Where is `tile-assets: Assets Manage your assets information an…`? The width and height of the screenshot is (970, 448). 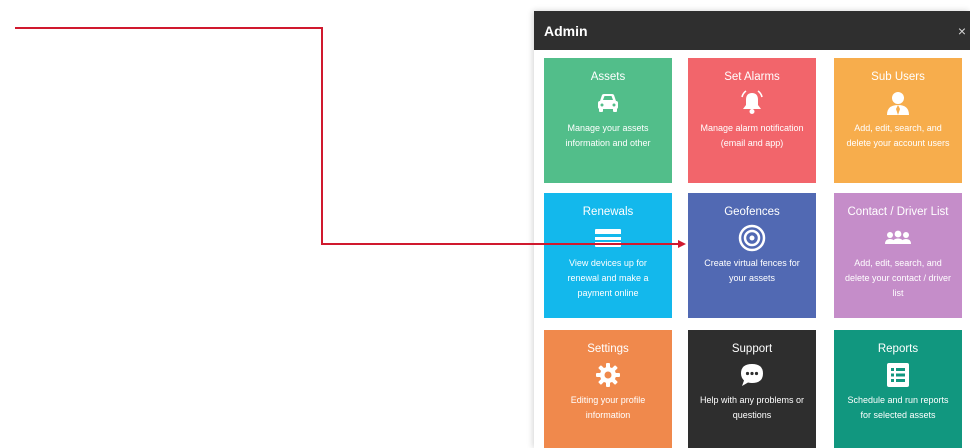 tile-assets: Assets Manage your assets information an… is located at coordinates (608, 120).